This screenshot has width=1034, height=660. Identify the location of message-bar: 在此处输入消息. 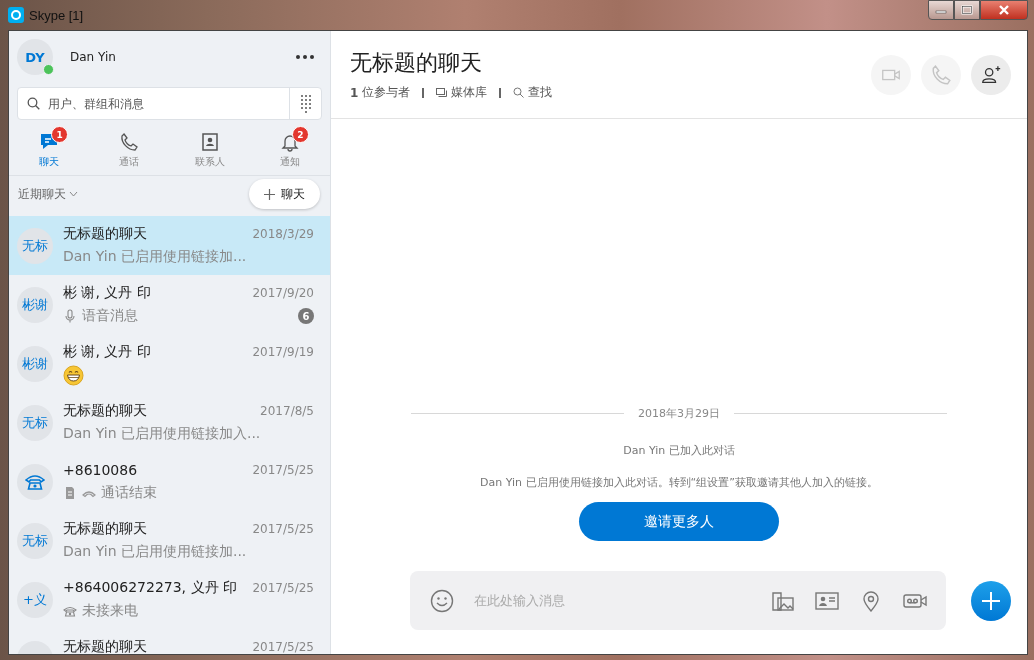
(678, 600).